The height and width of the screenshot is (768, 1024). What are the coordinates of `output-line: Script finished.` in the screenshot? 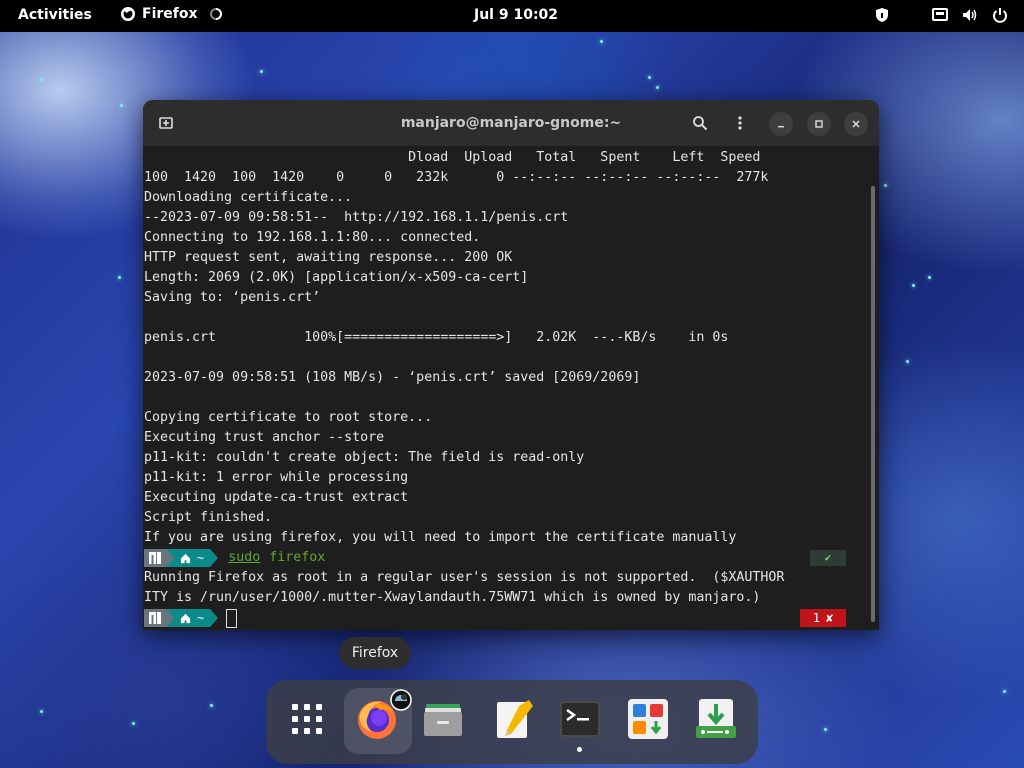 It's located at (208, 517).